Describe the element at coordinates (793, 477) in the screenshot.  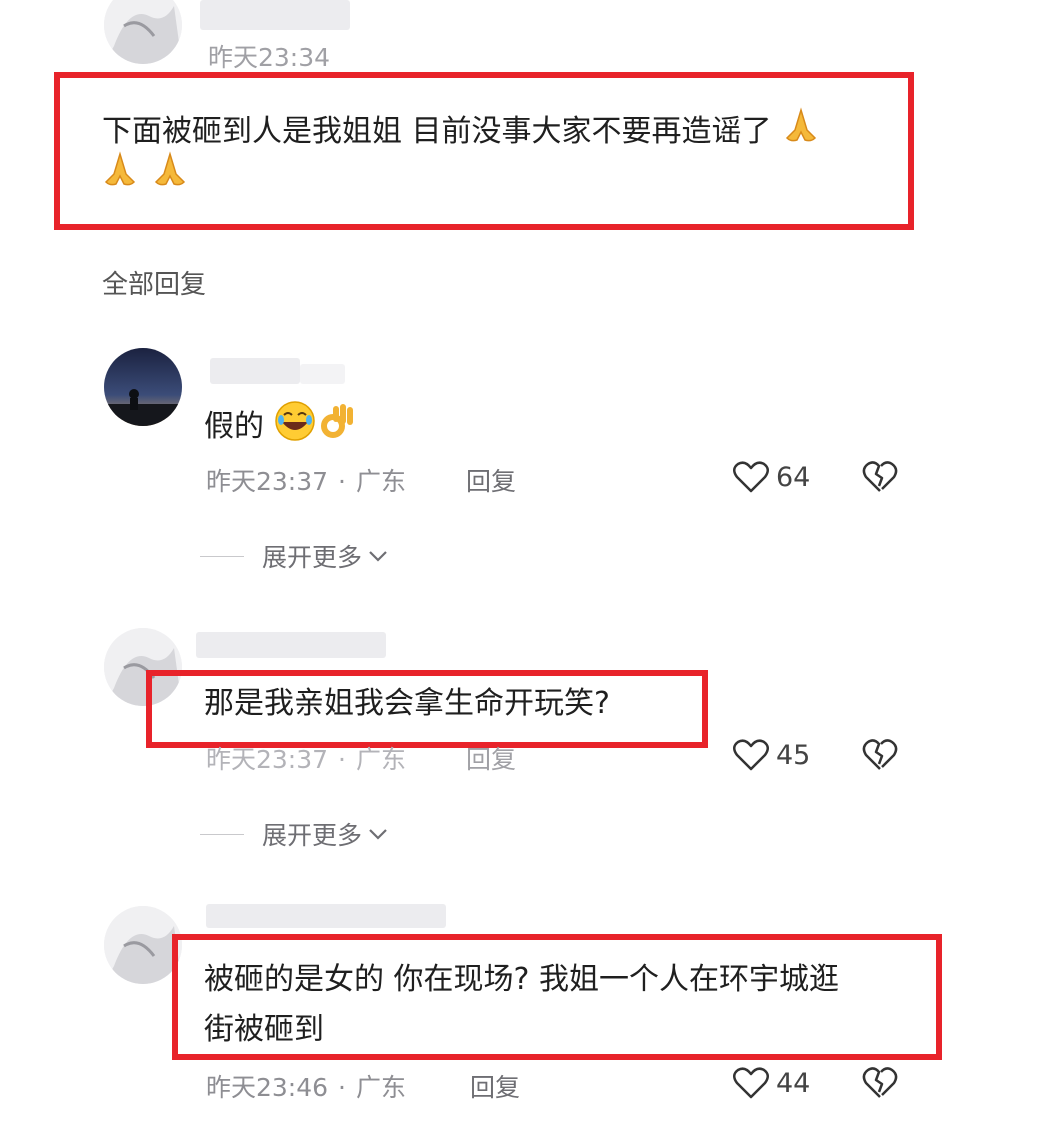
I see `like-count: 64` at that location.